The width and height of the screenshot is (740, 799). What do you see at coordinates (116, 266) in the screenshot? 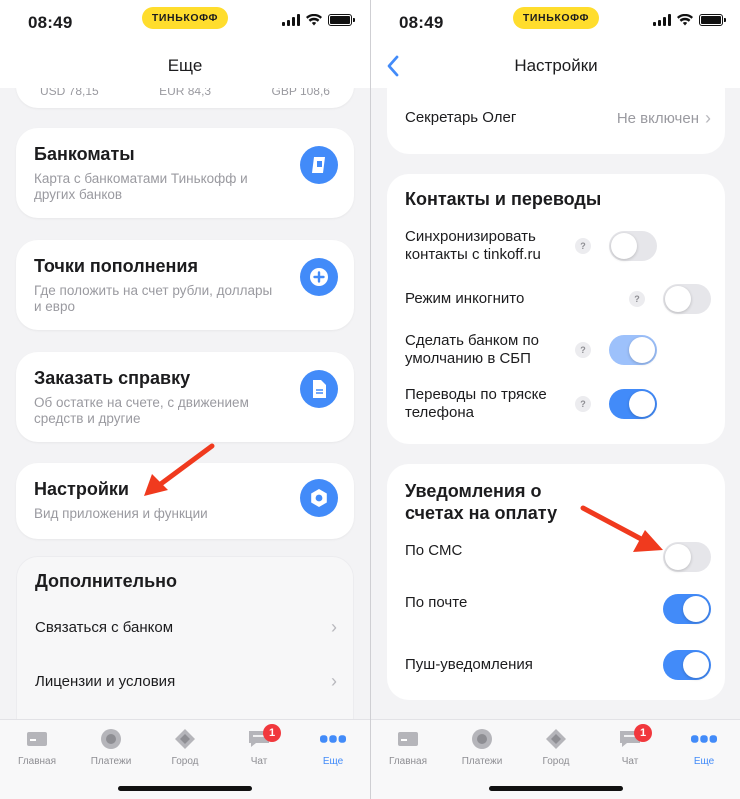
I see `topup-title: Точки пополнения` at bounding box center [116, 266].